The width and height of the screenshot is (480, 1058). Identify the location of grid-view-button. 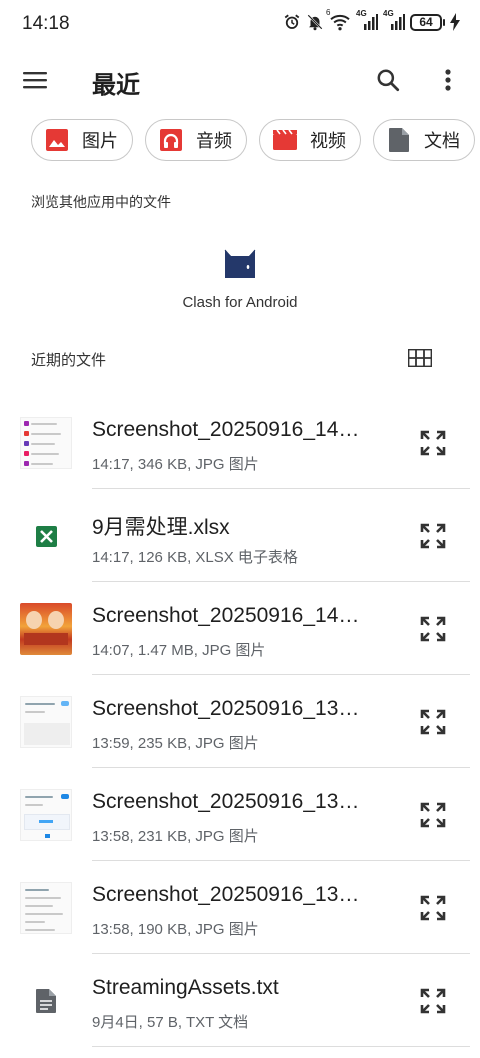
(420, 358).